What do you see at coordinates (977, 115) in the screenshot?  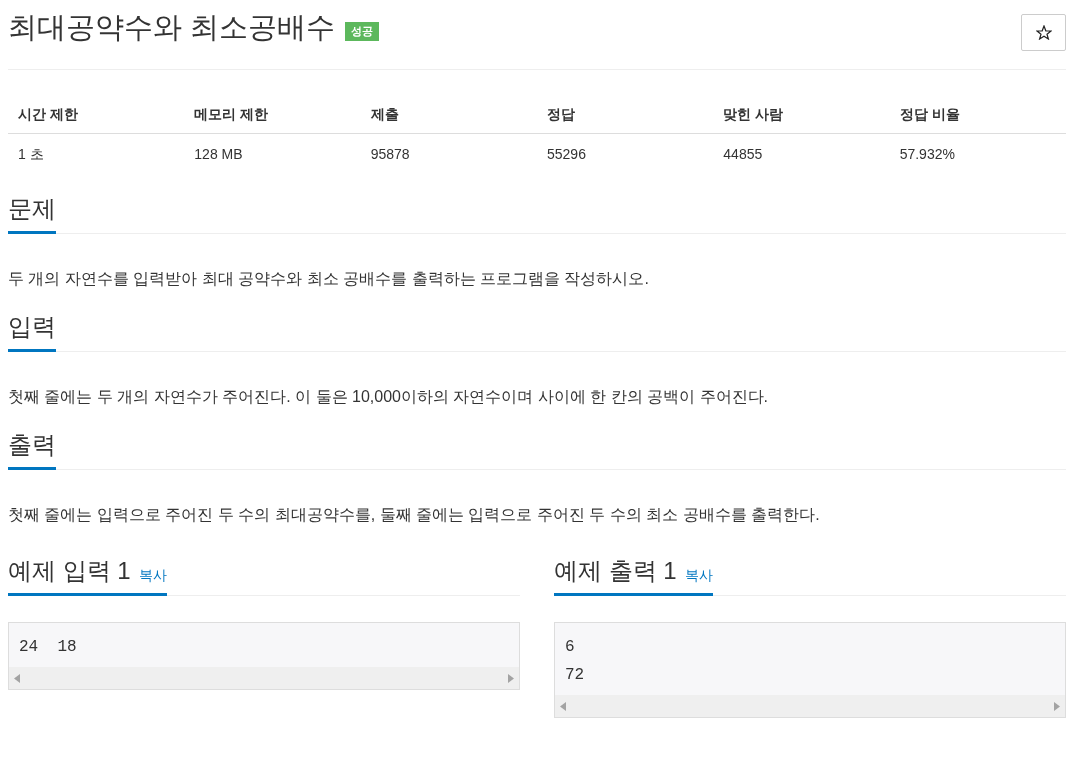 I see `column-header: 정답 비율` at bounding box center [977, 115].